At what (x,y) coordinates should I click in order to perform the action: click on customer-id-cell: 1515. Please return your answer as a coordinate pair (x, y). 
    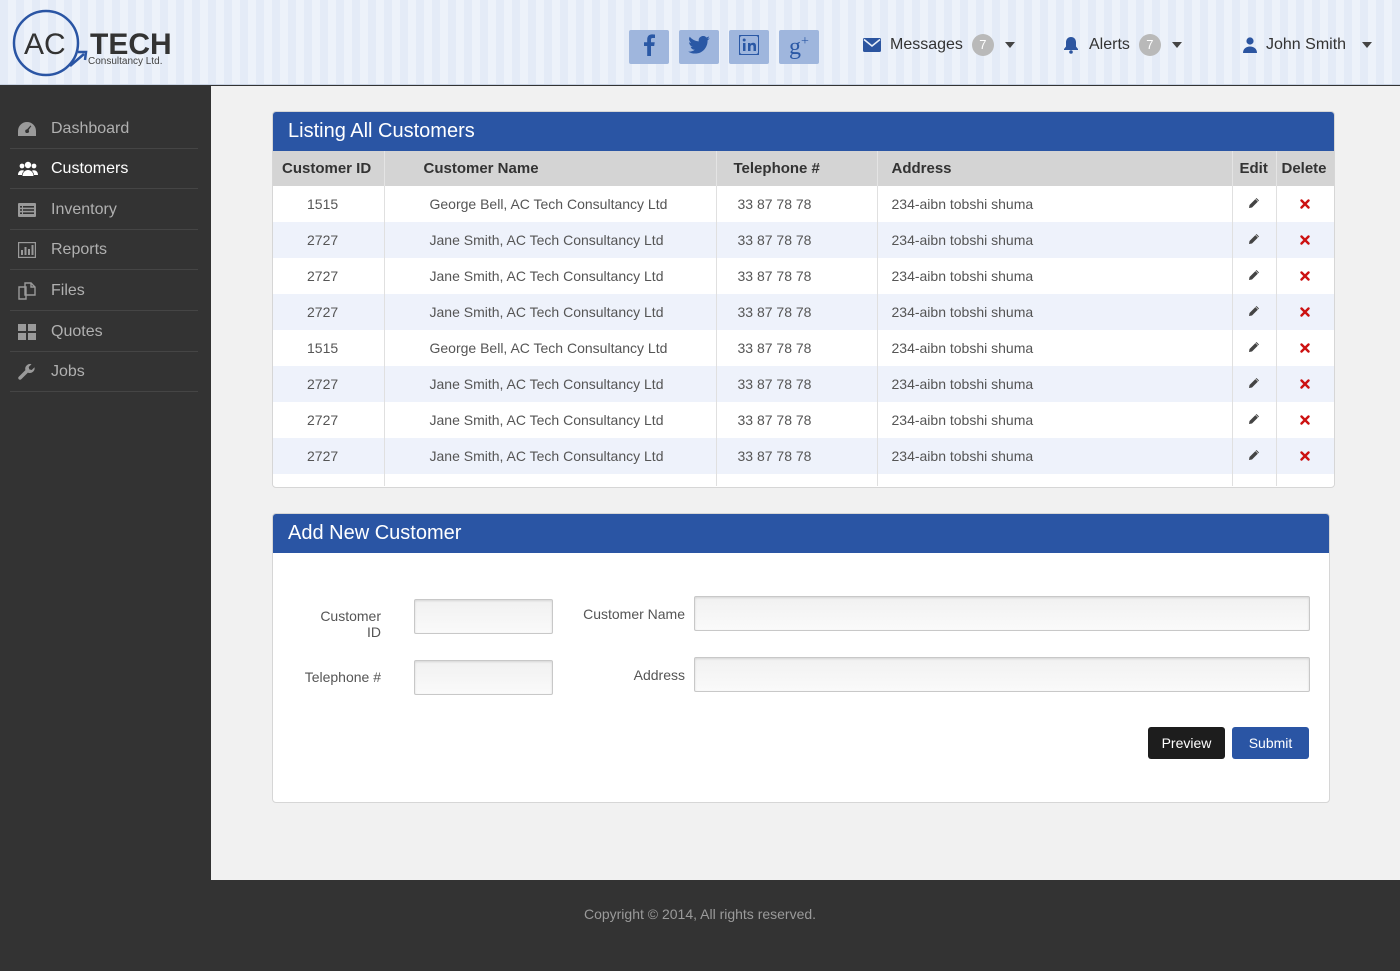
    Looking at the image, I should click on (329, 204).